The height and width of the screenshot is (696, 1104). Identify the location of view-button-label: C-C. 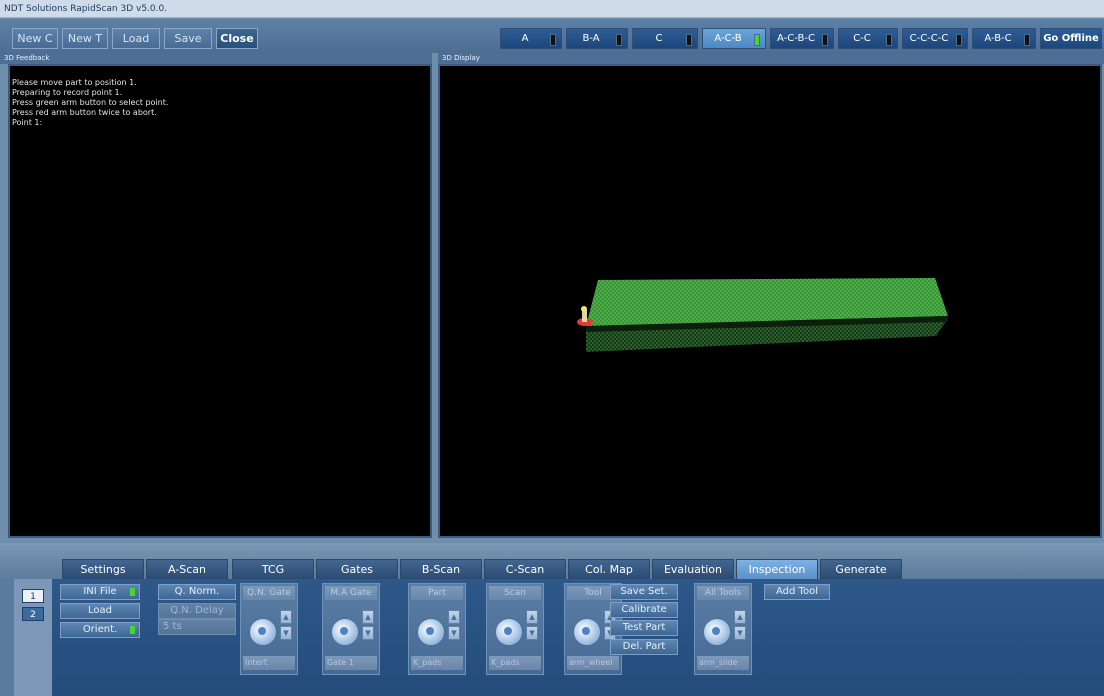
(862, 38).